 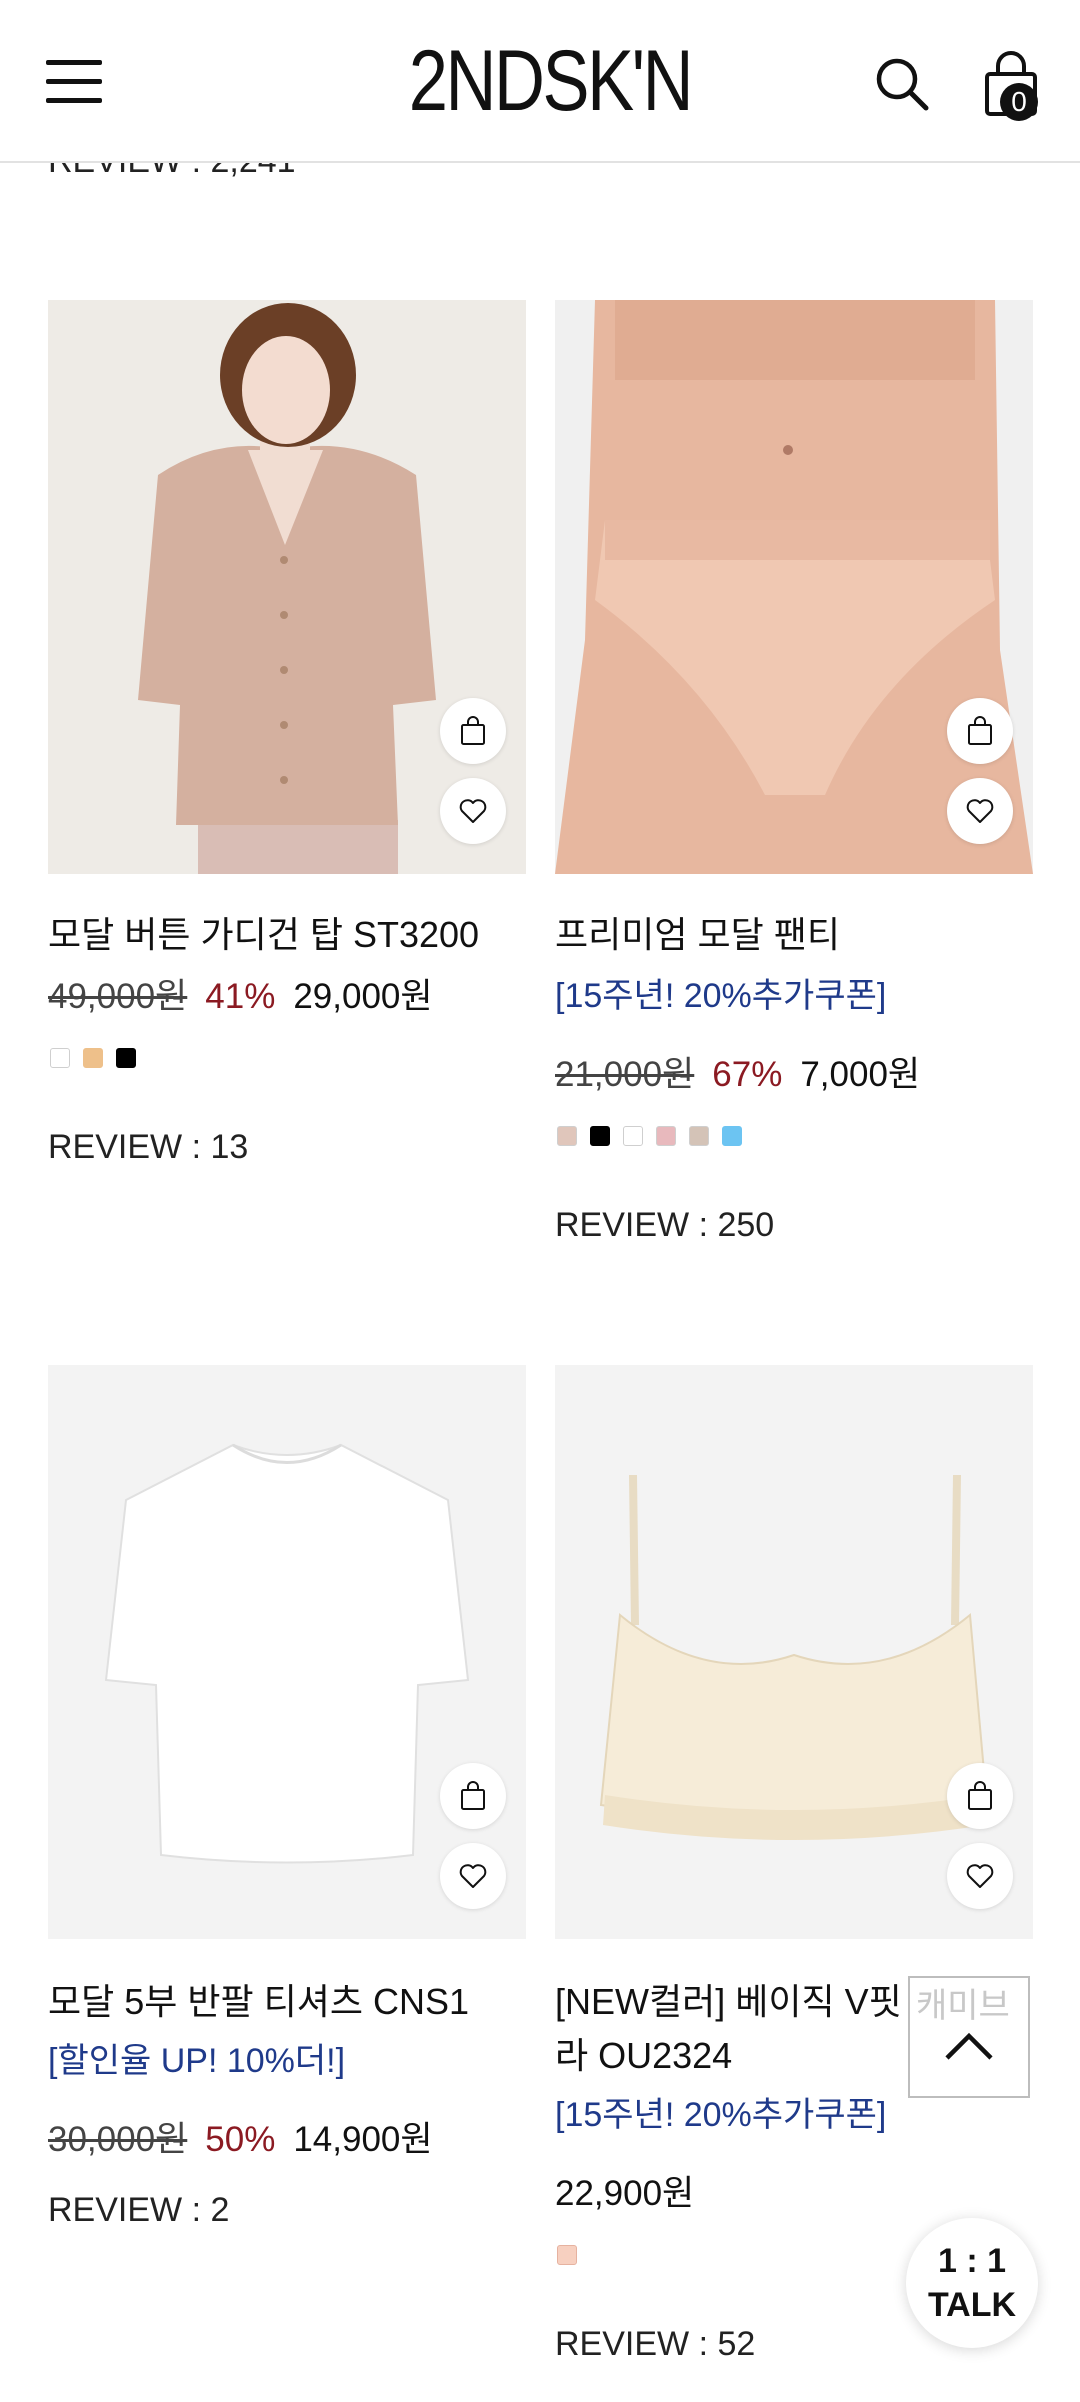 I want to click on promo-text: [할인율 UP! 10%더!], so click(x=197, y=2061).